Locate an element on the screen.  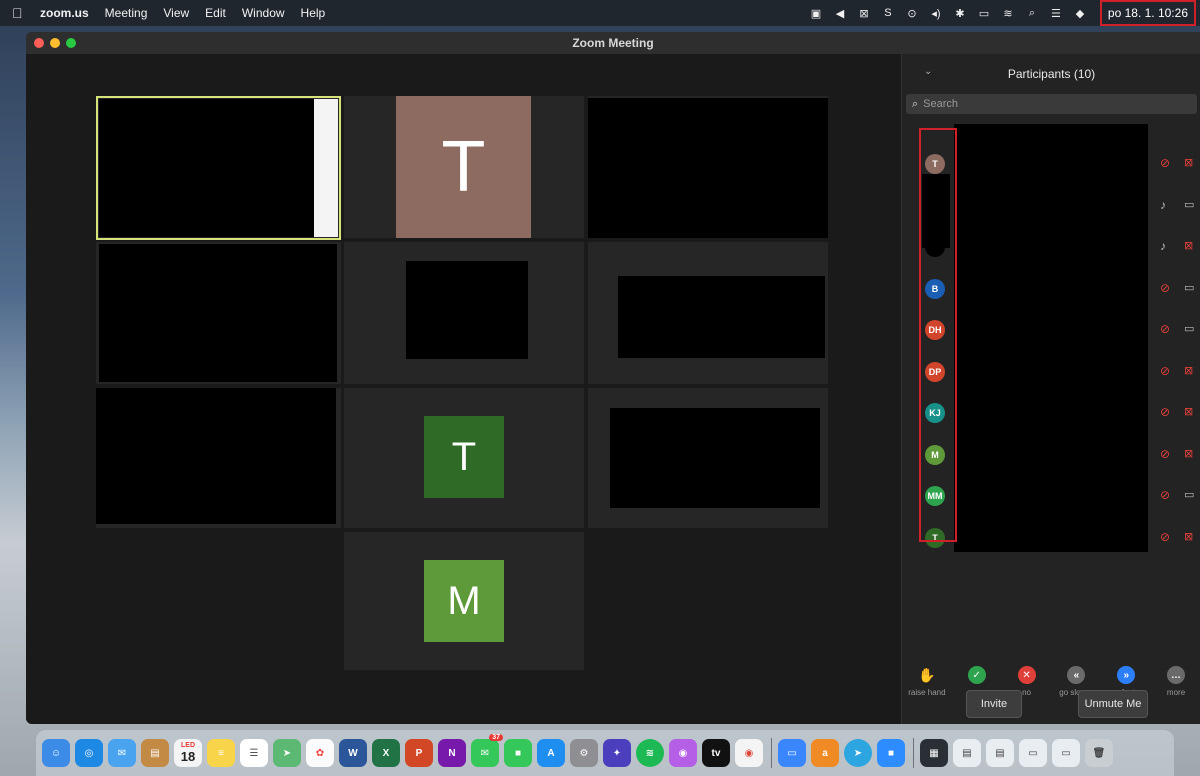
participants-header: ⌄ Participants (10) is located at coordinates (1051, 74).